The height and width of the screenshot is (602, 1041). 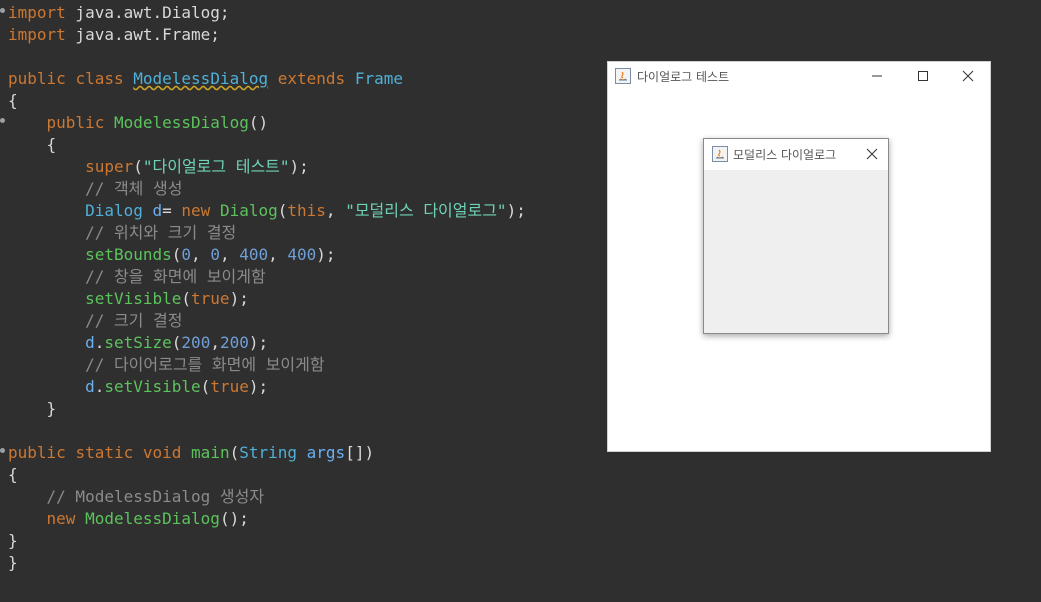 What do you see at coordinates (158, 167) in the screenshot?
I see `code-line: super("다이얼로그 테스트");` at bounding box center [158, 167].